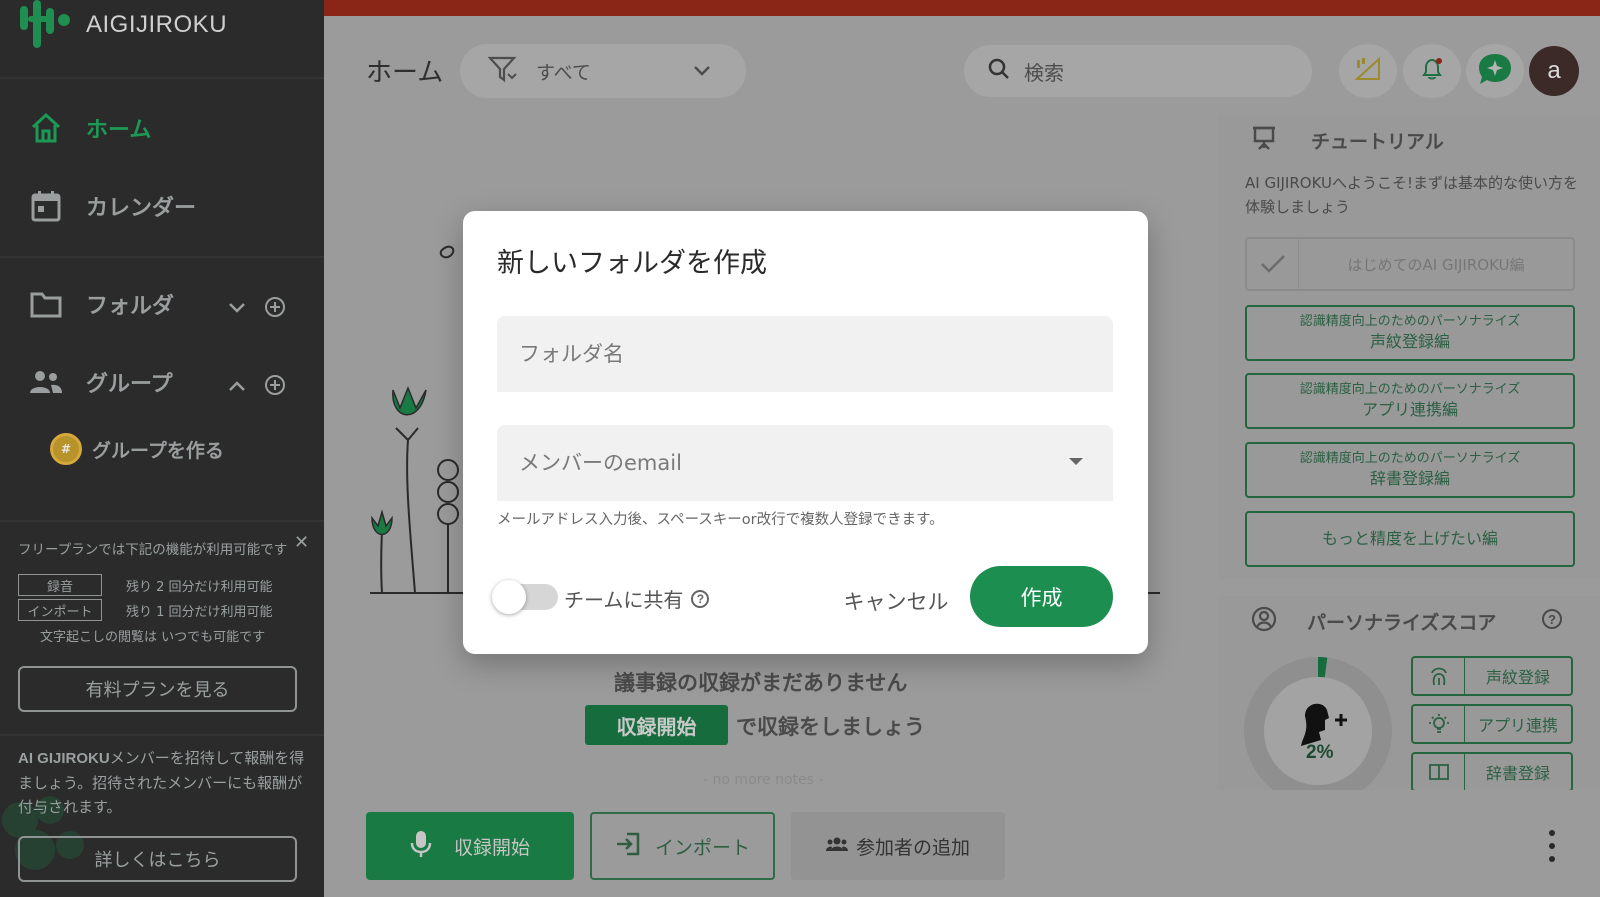 The height and width of the screenshot is (897, 1600). What do you see at coordinates (46, 206) in the screenshot?
I see `calendar-icon` at bounding box center [46, 206].